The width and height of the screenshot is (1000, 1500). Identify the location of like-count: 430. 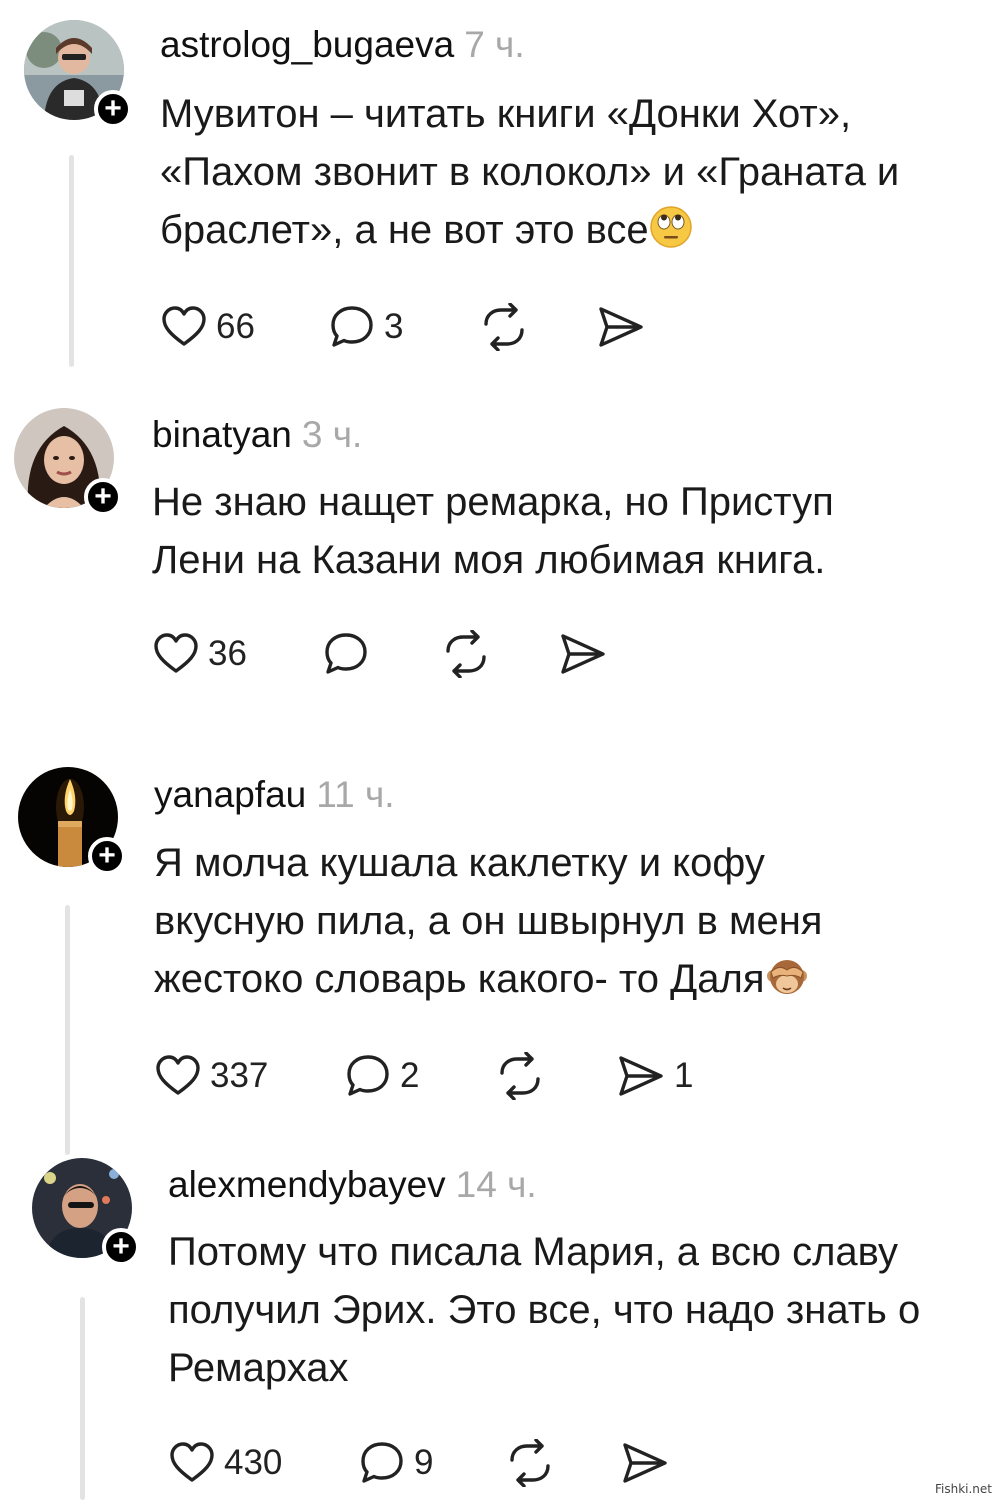
(253, 1462).